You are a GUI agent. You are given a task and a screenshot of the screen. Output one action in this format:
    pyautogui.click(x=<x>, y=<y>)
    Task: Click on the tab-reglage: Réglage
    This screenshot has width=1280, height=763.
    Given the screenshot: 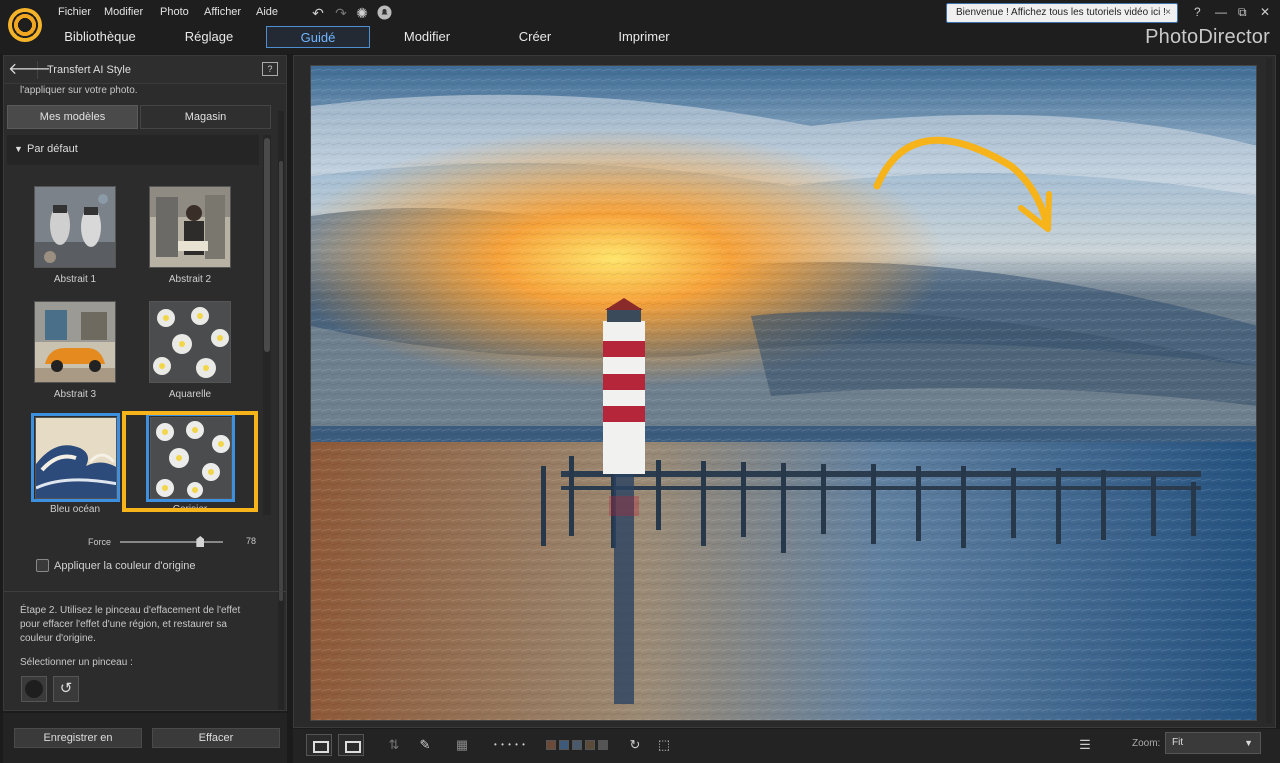 What is the action you would take?
    pyautogui.click(x=209, y=37)
    